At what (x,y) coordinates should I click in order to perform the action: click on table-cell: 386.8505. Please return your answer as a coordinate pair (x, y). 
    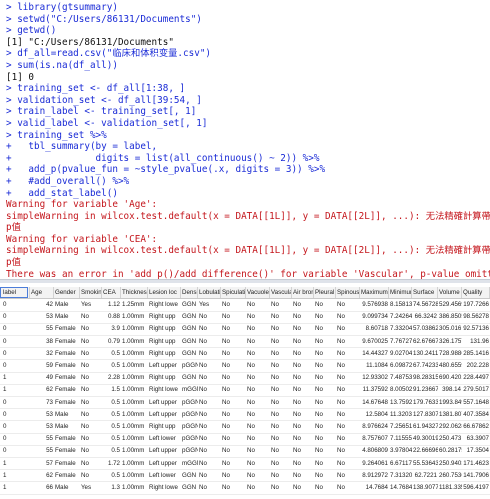
    Looking at the image, I should click on (450, 317).